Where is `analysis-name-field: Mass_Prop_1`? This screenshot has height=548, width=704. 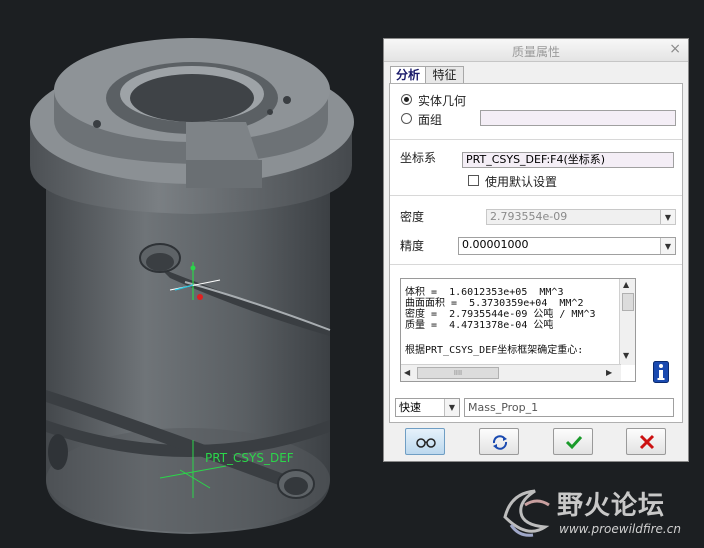 analysis-name-field: Mass_Prop_1 is located at coordinates (569, 407).